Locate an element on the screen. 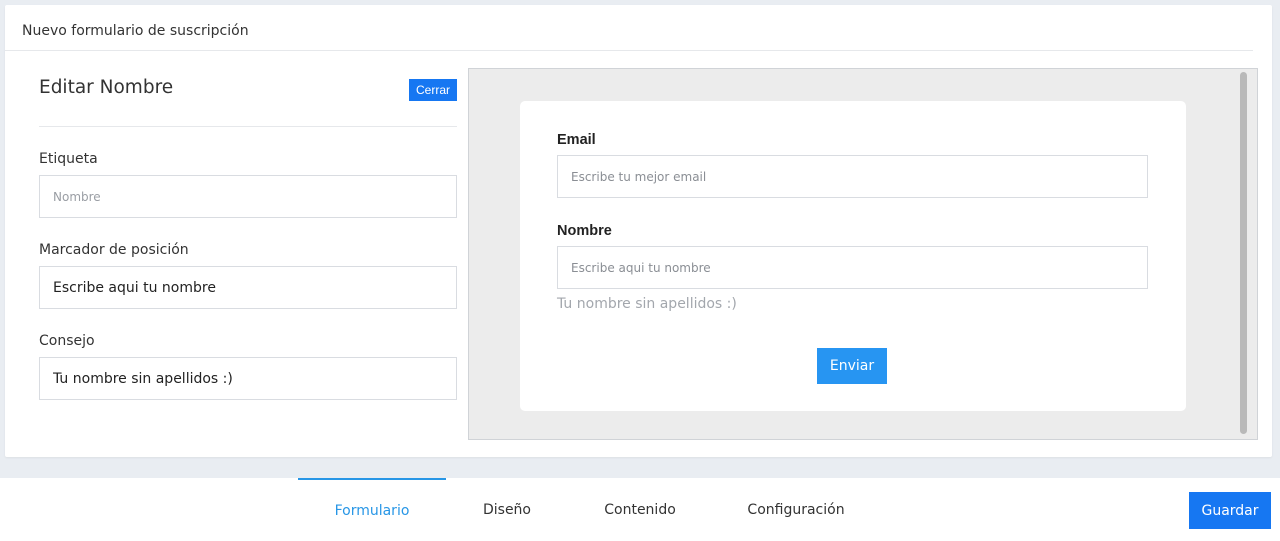  preview-scrollbar is located at coordinates (1243, 253).